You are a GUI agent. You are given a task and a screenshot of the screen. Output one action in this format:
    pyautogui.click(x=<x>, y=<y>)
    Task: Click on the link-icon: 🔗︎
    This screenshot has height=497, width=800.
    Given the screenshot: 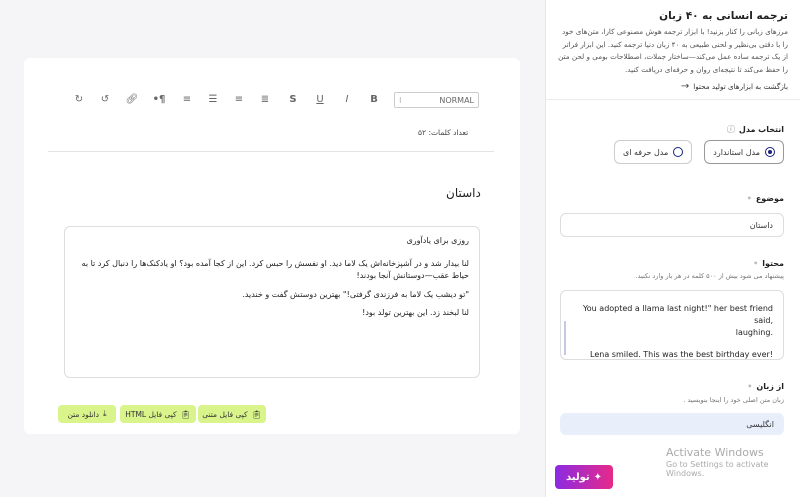 What is the action you would take?
    pyautogui.click(x=132, y=99)
    